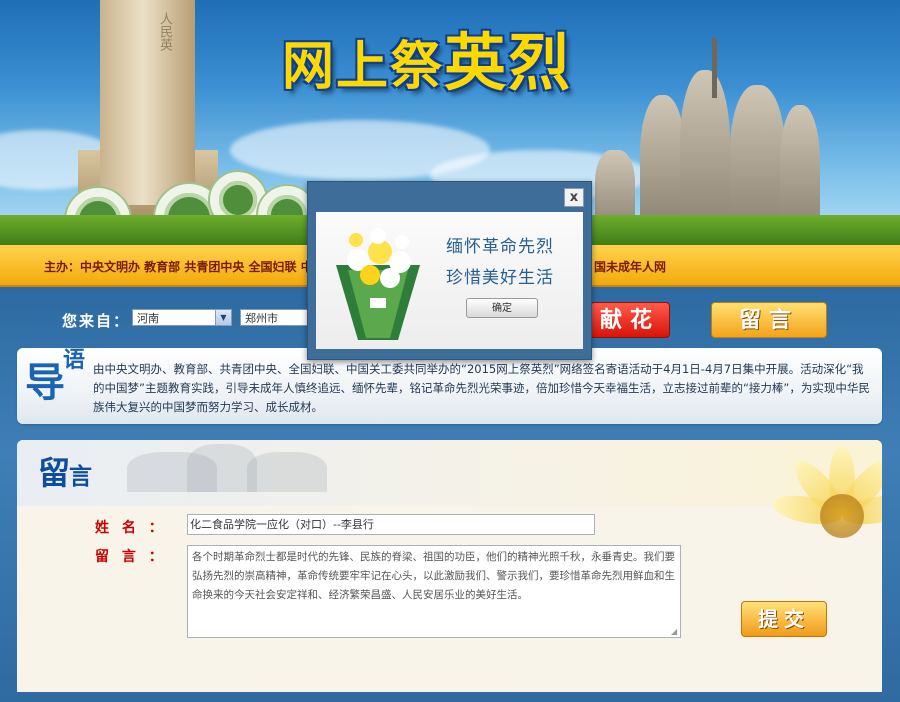 The height and width of the screenshot is (702, 900). I want to click on message-section-title-small: 言, so click(80, 476).